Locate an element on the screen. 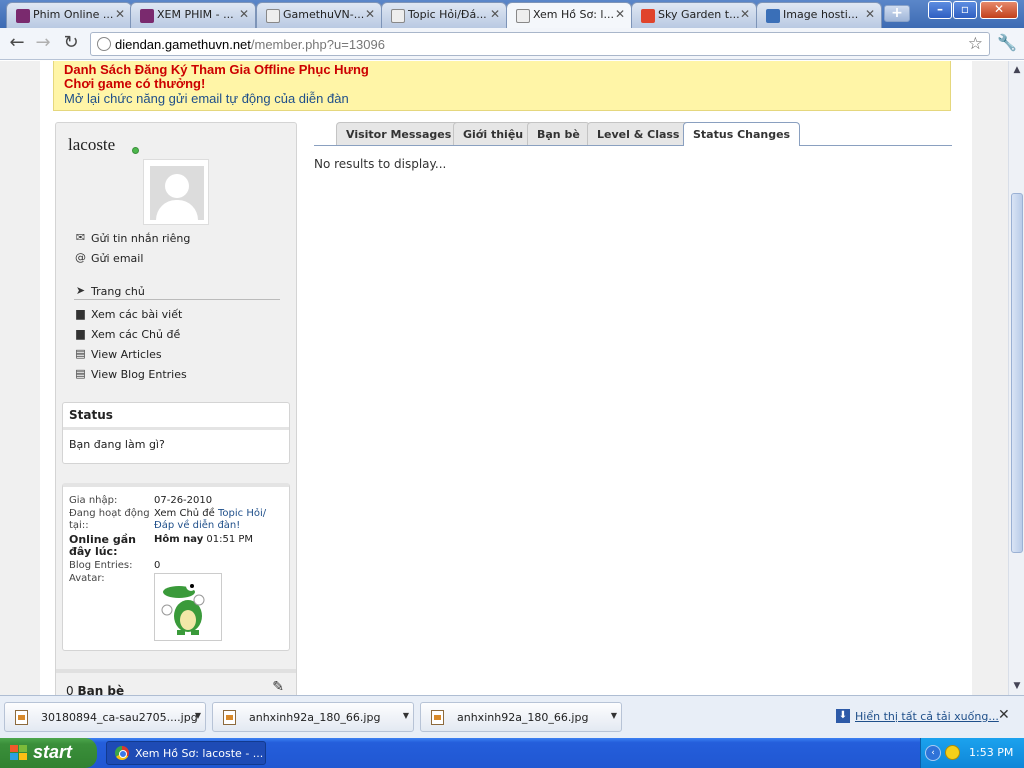  download-item-2: anhxinh92a_180_66.jpg ▼ is located at coordinates (521, 717).